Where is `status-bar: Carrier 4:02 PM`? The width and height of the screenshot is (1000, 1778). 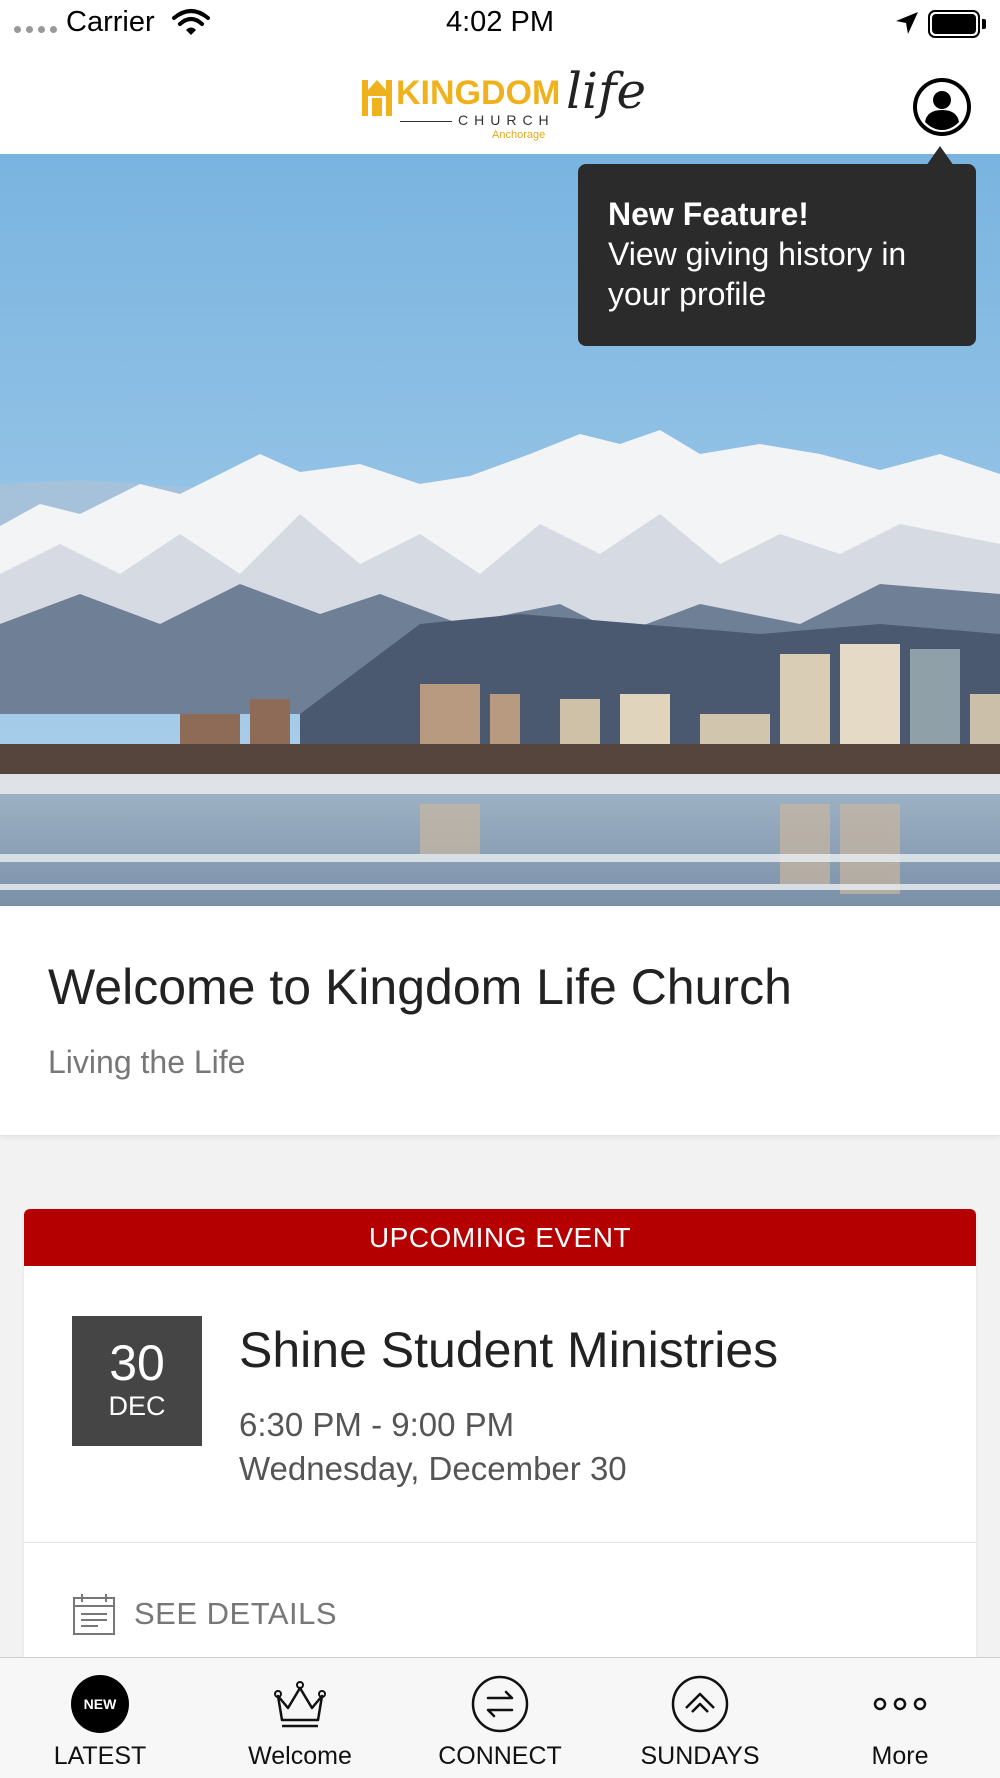 status-bar: Carrier 4:02 PM is located at coordinates (500, 24).